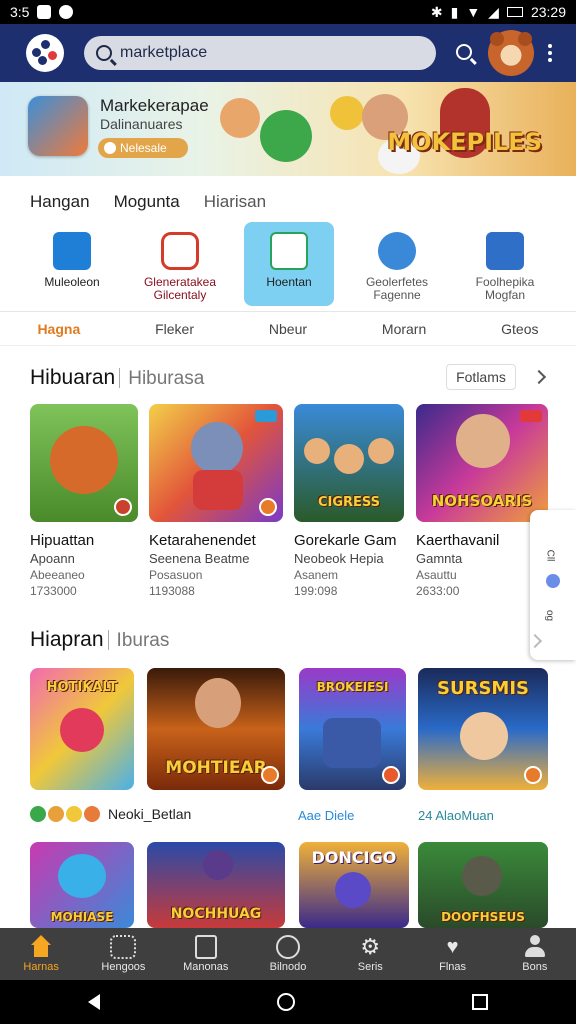  What do you see at coordinates (493, 11) in the screenshot?
I see `signal-icon: ◢` at bounding box center [493, 11].